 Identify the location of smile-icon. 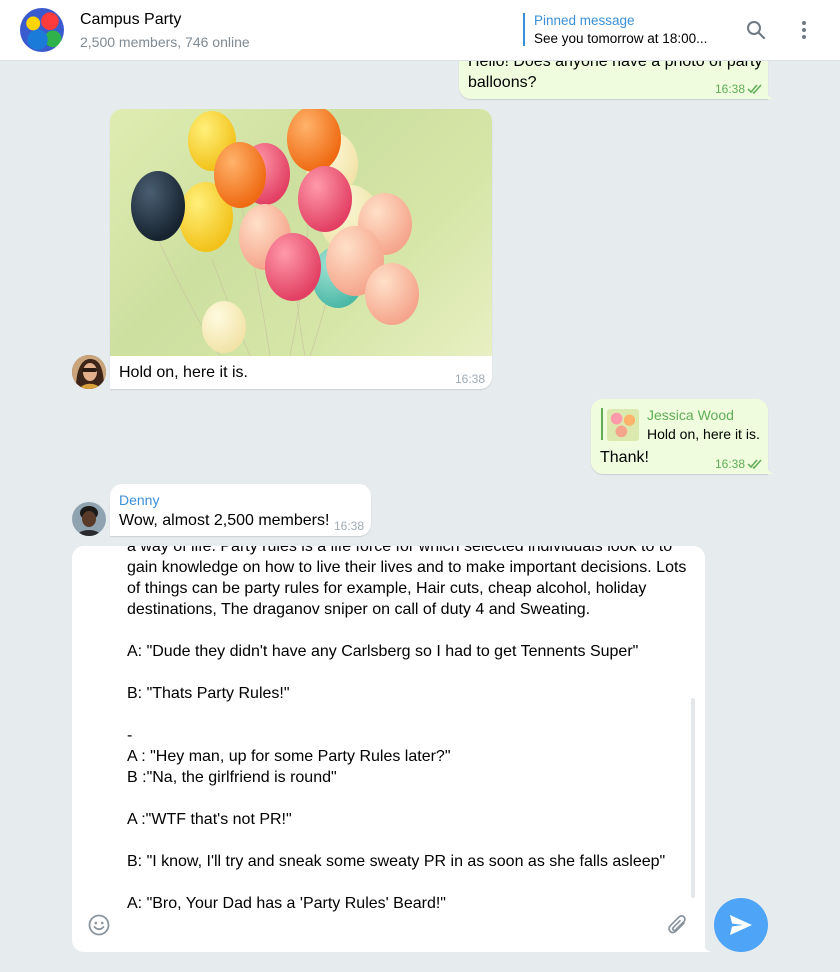
(99, 925).